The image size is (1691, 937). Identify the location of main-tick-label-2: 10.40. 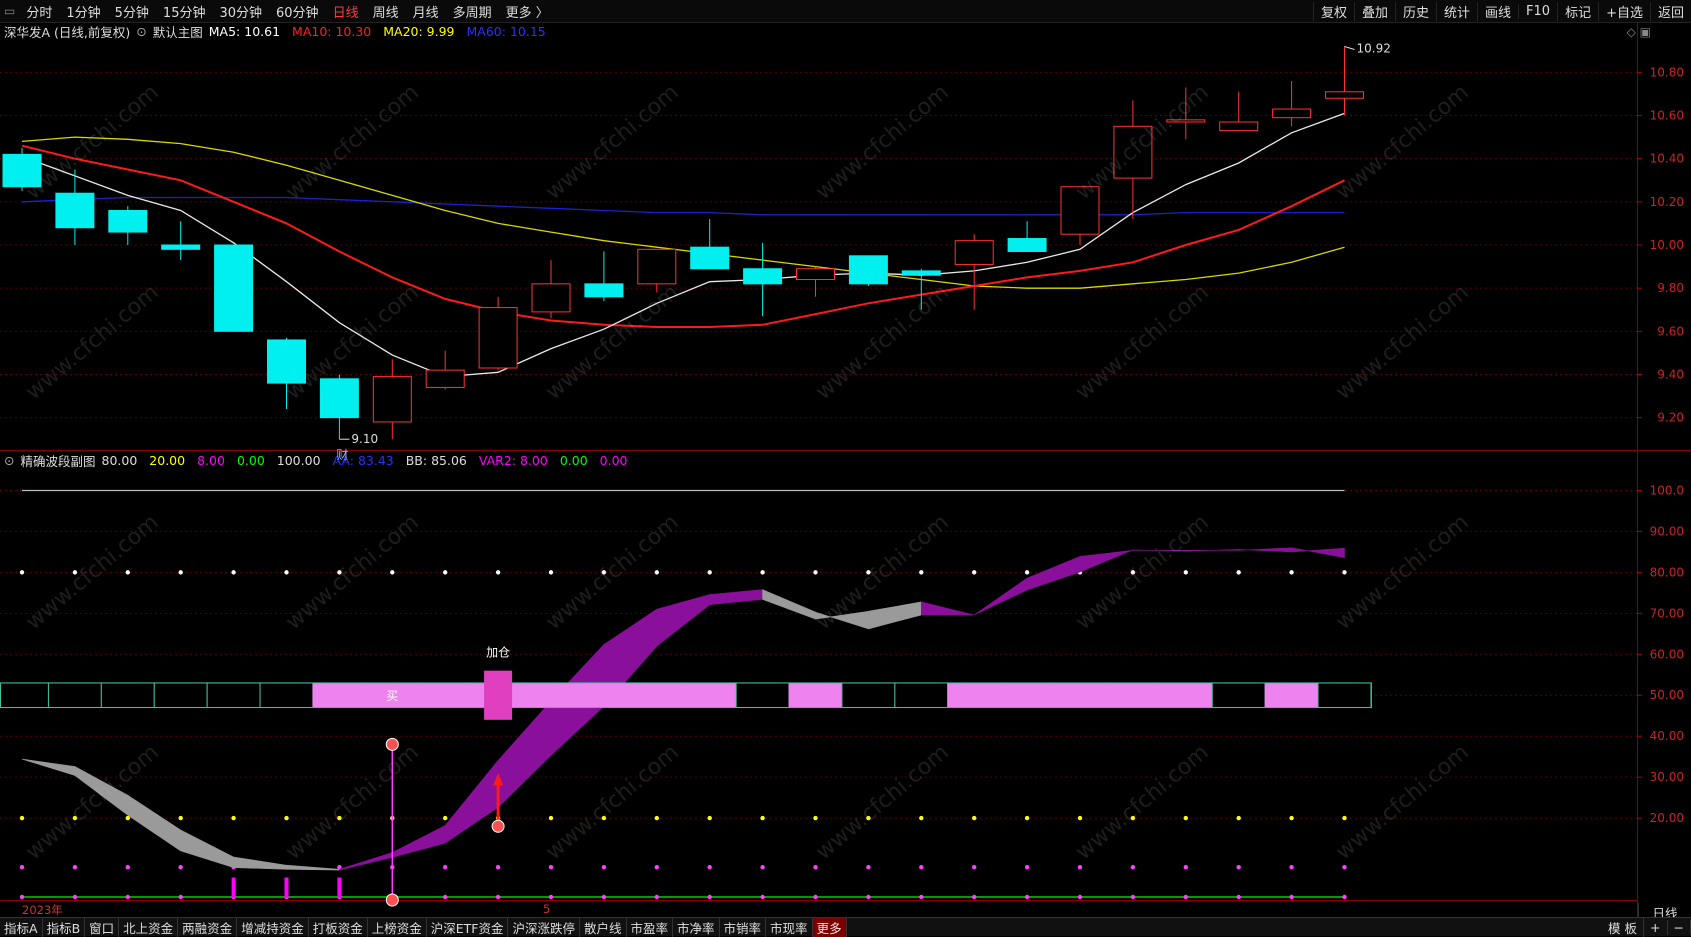
(1667, 159).